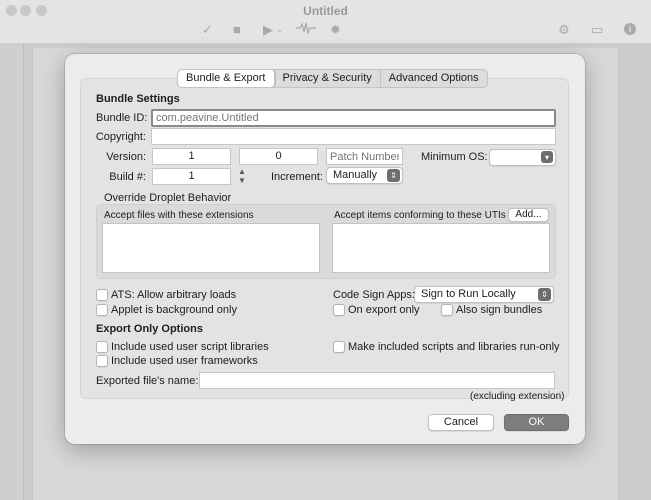 This screenshot has width=651, height=500. Describe the element at coordinates (335, 30) in the screenshot. I see `bug-icon: ✹` at that location.